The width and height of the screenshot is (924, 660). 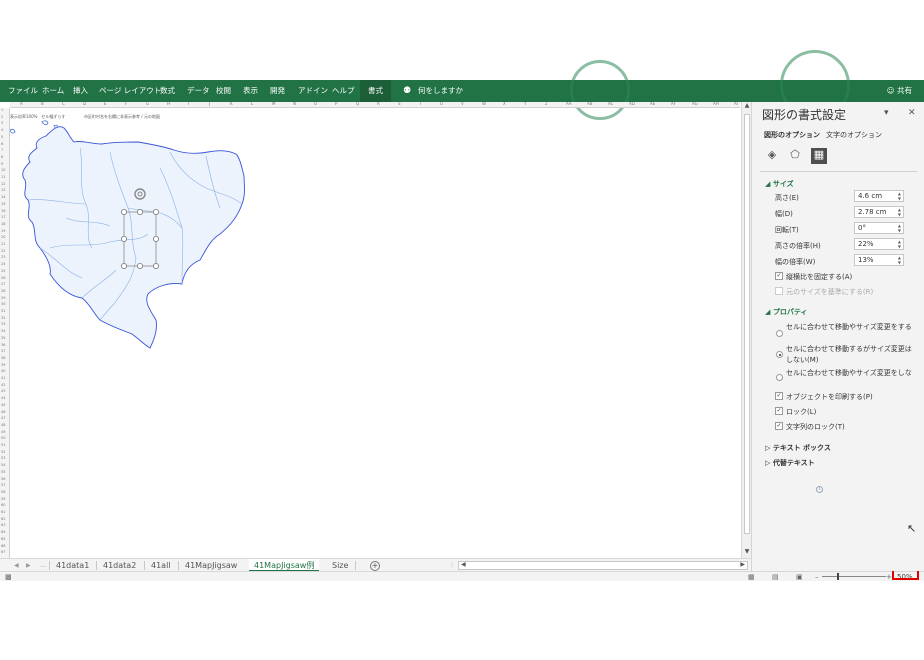 What do you see at coordinates (3, 177) in the screenshot?
I see `row-header: 11` at bounding box center [3, 177].